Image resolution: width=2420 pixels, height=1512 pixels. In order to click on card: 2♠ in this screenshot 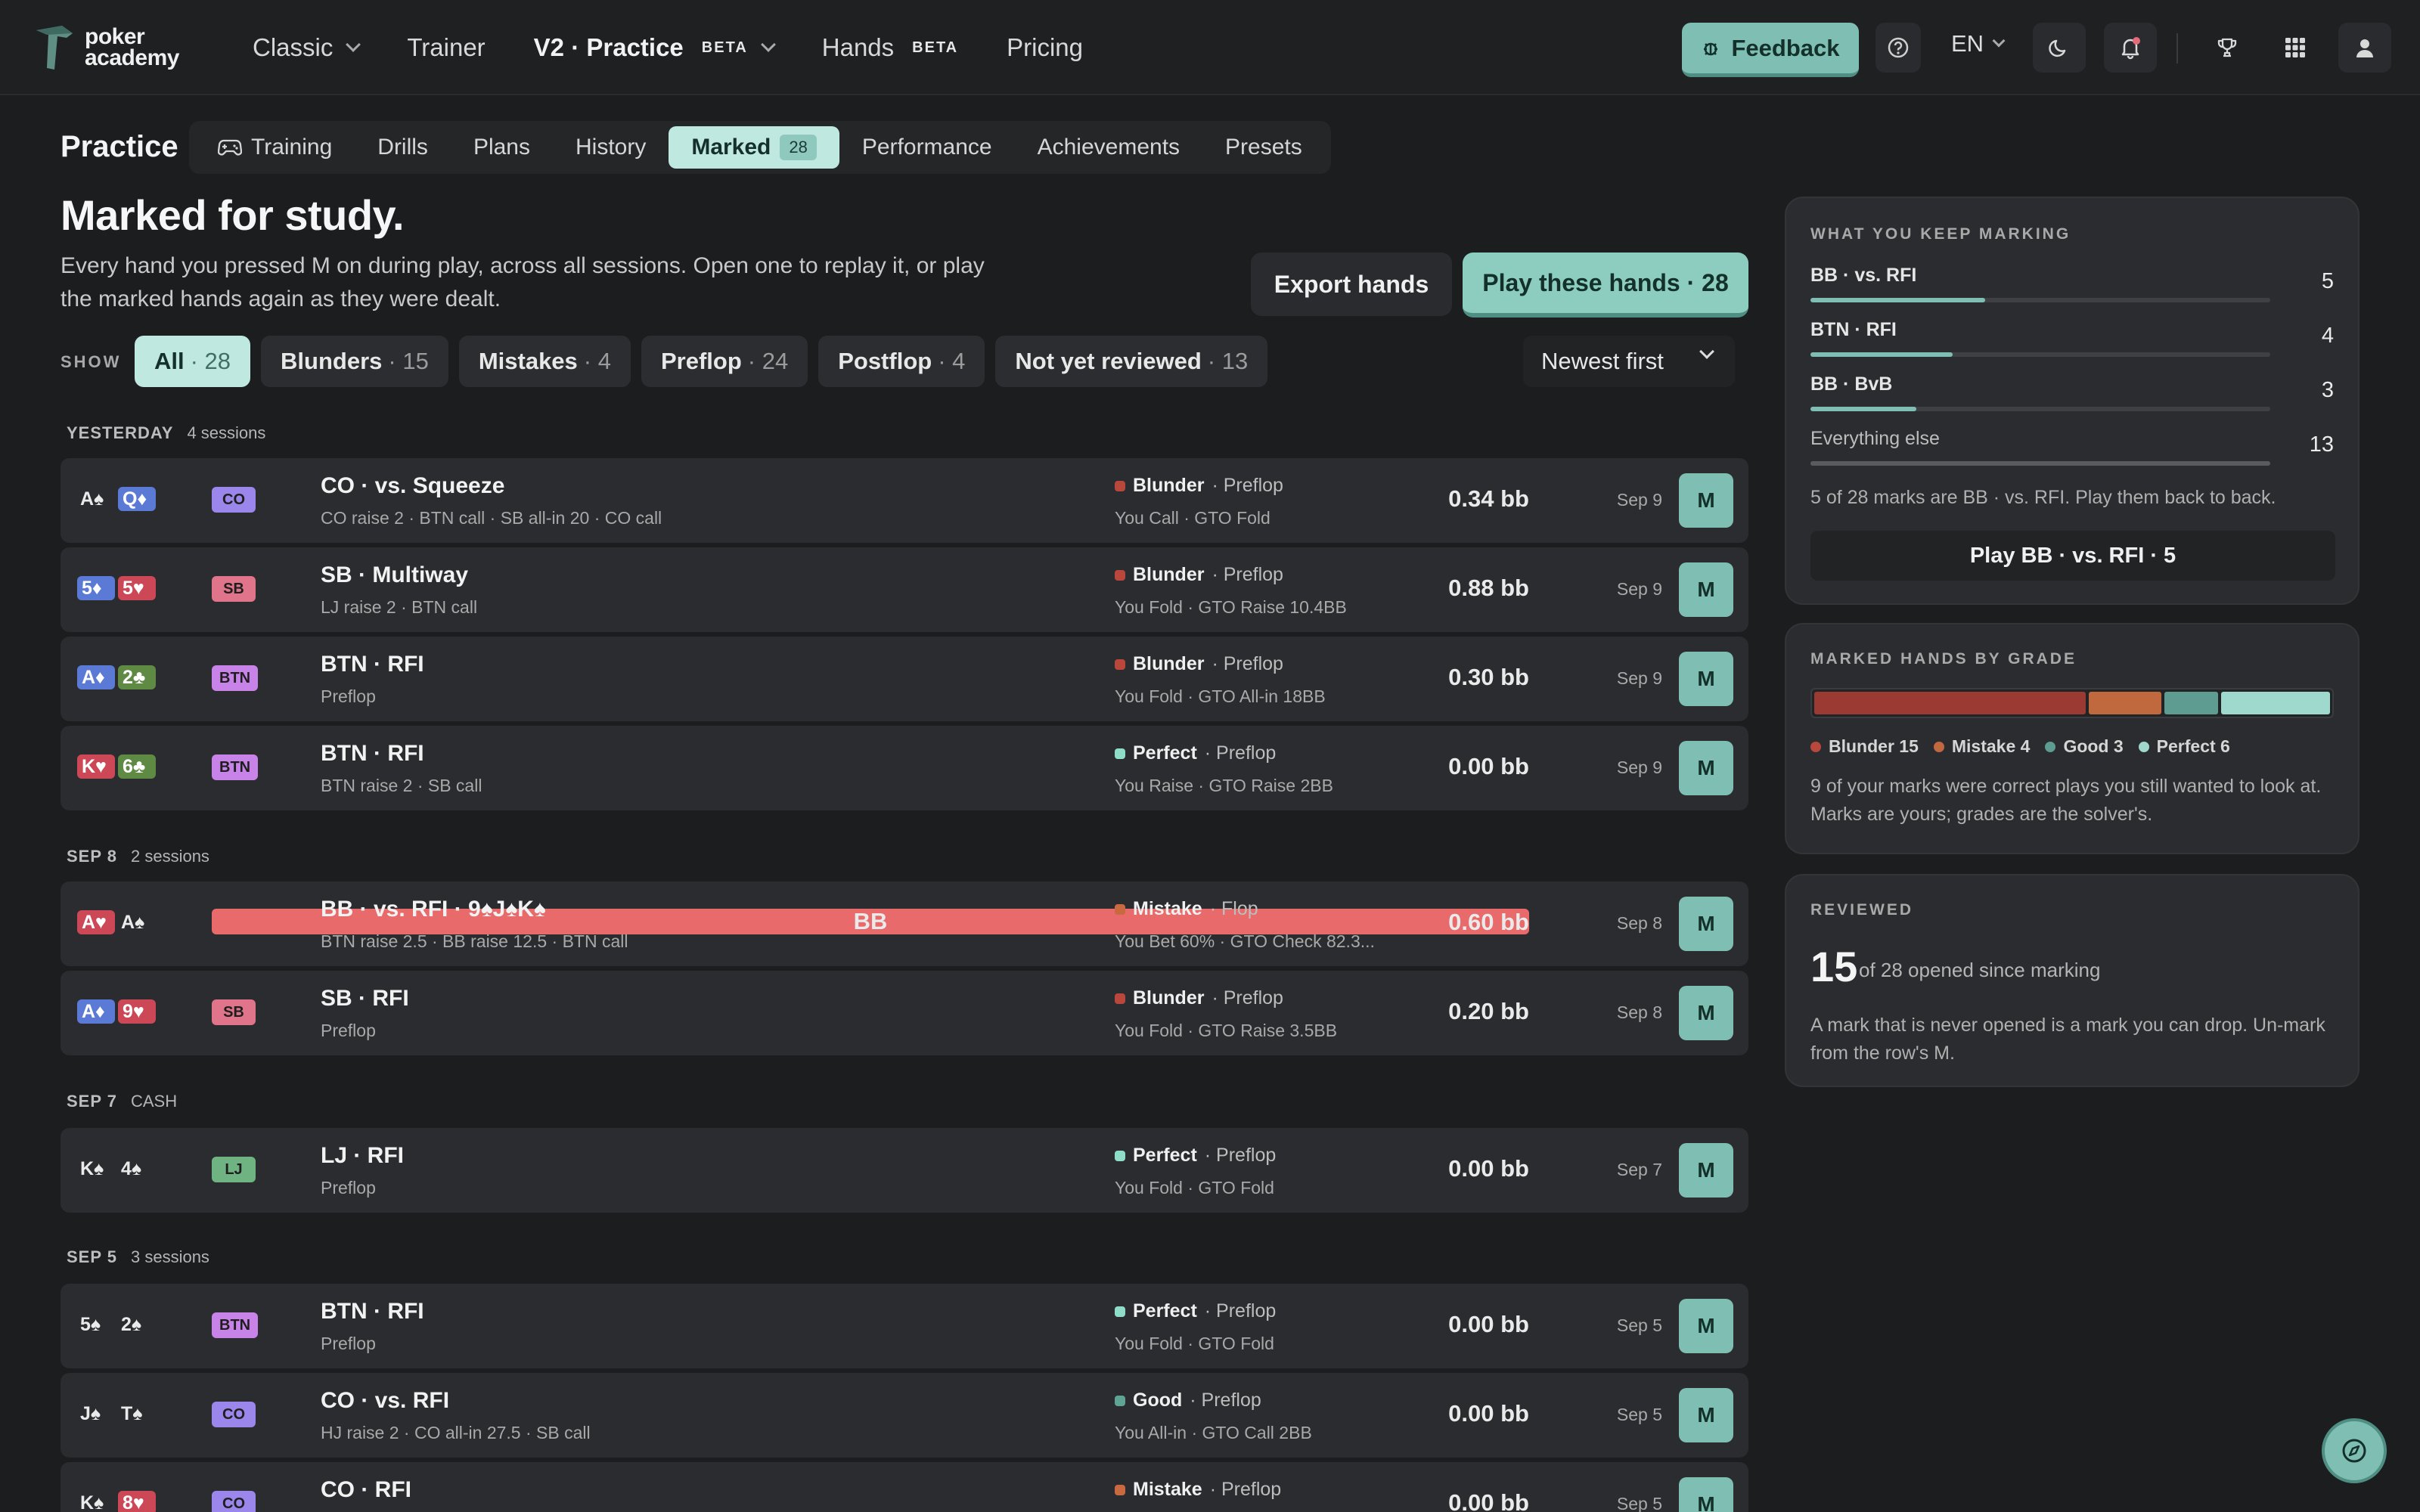, I will do `click(131, 1324)`.